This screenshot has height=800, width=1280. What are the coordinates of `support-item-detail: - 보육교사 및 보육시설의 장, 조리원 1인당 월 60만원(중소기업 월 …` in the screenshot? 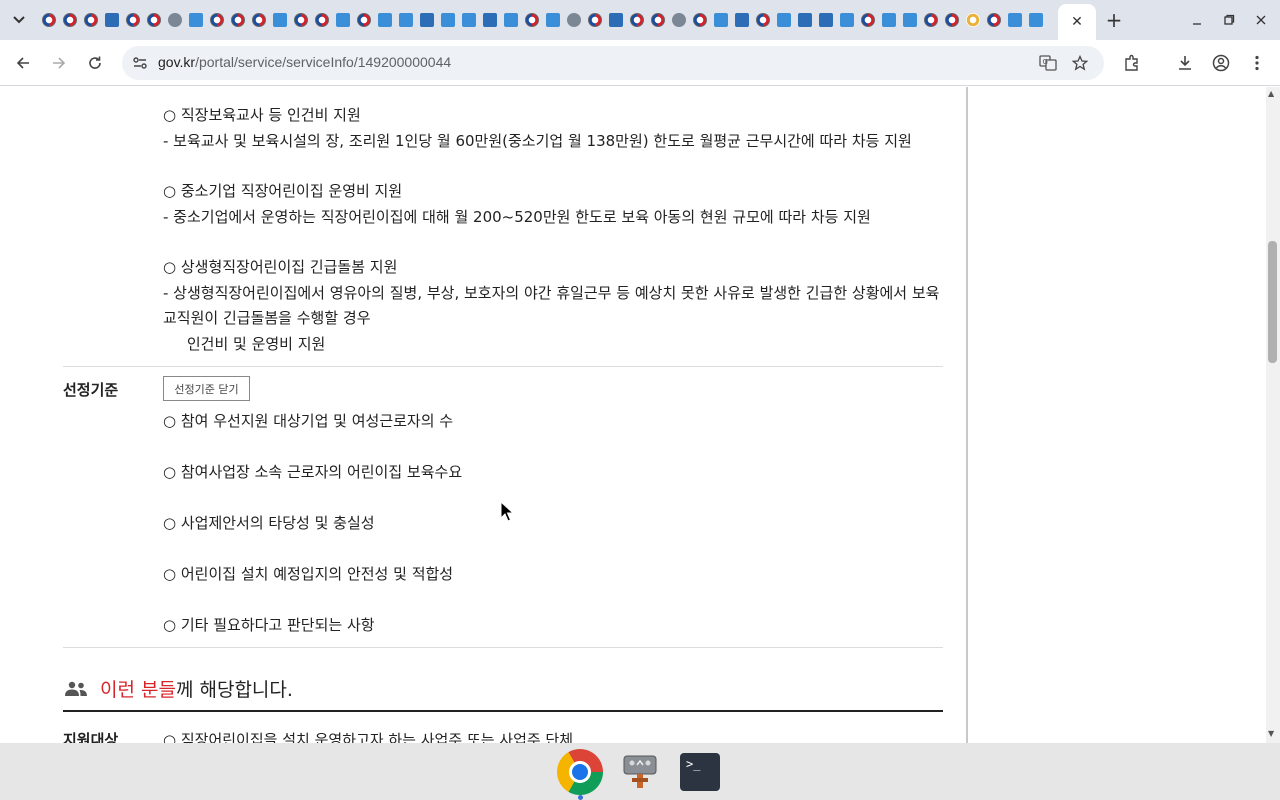 It's located at (537, 141).